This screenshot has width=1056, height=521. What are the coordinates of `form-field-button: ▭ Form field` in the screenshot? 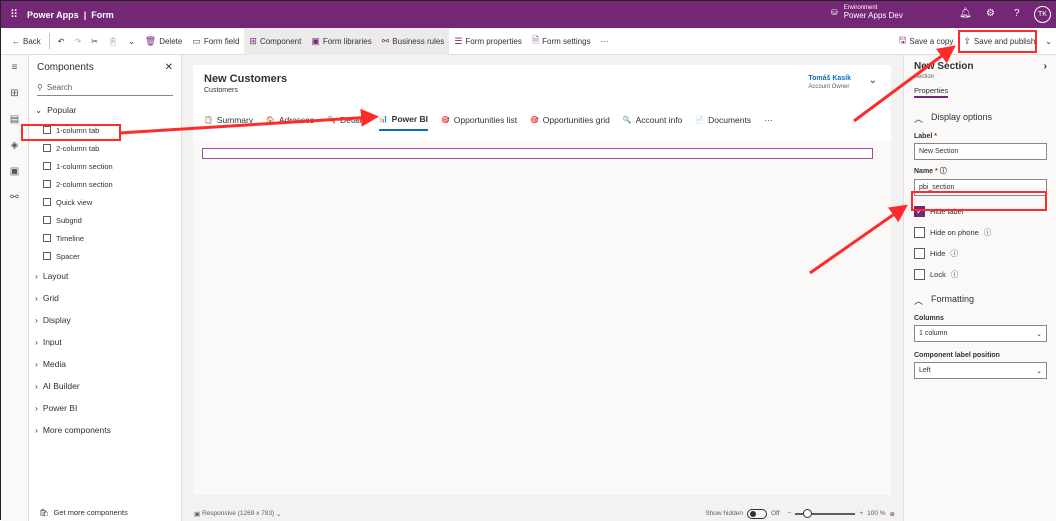 It's located at (215, 41).